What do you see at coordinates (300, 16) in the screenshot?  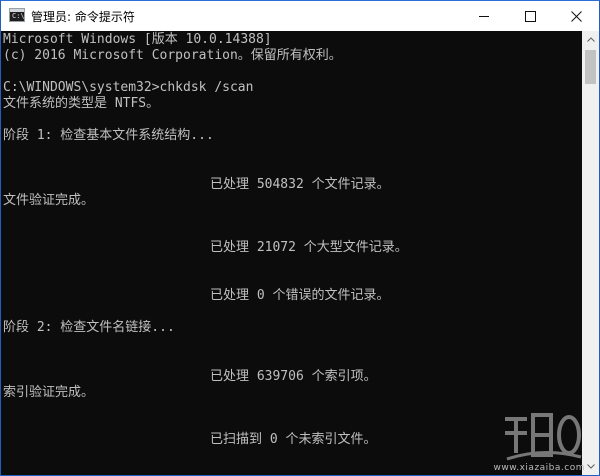 I see `title-bar: C:\ 管理员: 命令提示符` at bounding box center [300, 16].